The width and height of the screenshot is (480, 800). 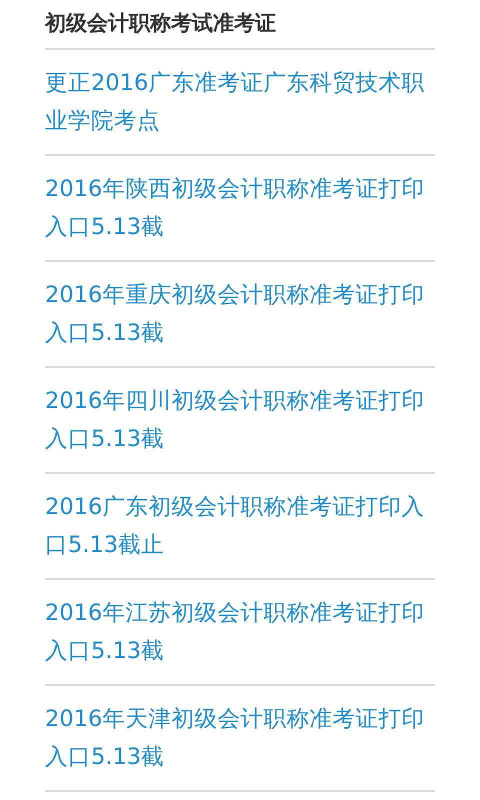 I want to click on article-link: 2016年陕西初级会计职称准考证打印入口5.13截, so click(x=240, y=208).